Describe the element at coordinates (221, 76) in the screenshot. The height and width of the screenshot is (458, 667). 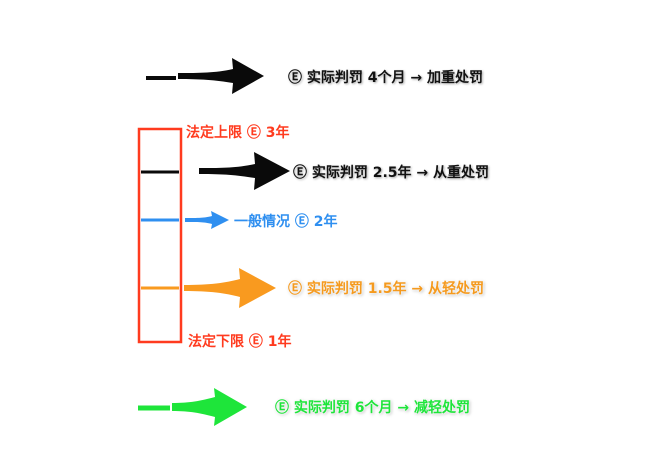
I see `top-arrow-icon` at that location.